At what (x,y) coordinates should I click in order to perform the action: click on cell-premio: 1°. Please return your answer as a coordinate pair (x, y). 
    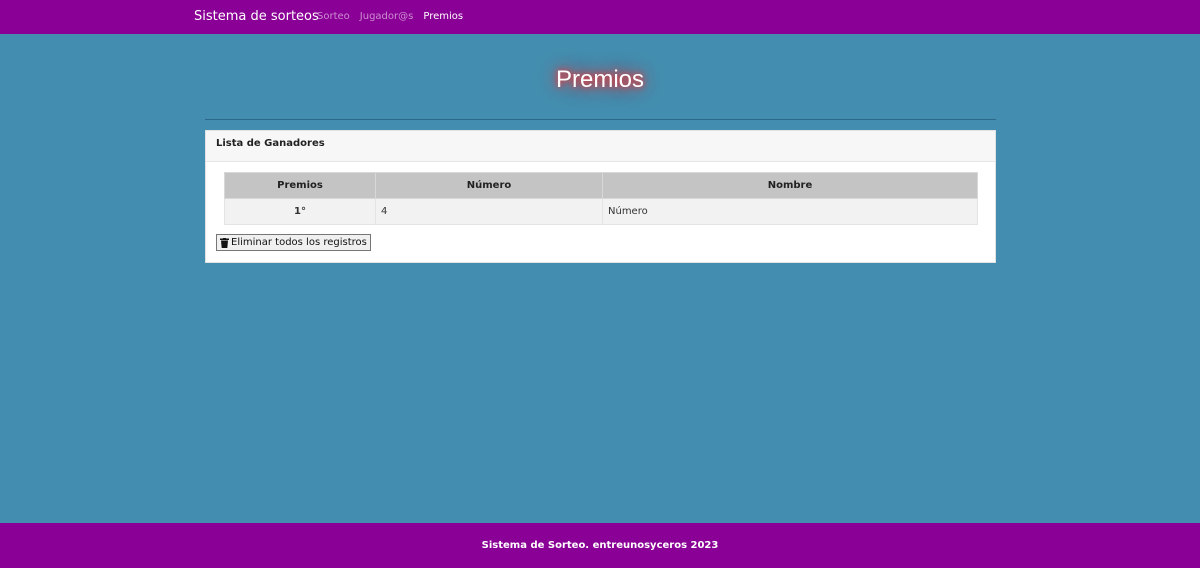
    Looking at the image, I should click on (300, 211).